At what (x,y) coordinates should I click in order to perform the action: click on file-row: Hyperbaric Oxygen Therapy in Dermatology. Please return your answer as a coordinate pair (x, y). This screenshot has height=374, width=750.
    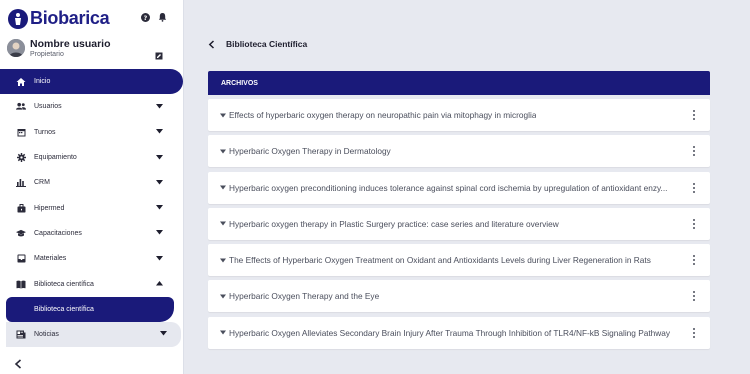
    Looking at the image, I should click on (459, 151).